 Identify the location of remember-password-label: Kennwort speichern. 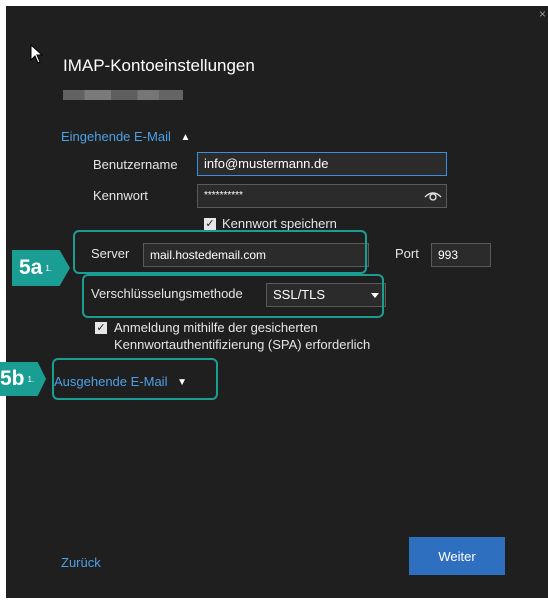
(279, 223).